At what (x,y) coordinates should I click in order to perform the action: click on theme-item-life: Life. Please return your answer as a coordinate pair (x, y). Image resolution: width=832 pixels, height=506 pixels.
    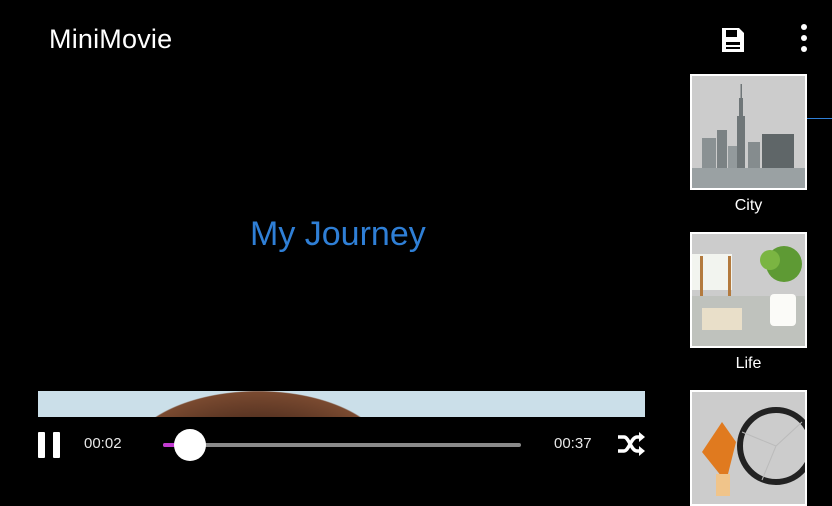
    Looking at the image, I should click on (748, 302).